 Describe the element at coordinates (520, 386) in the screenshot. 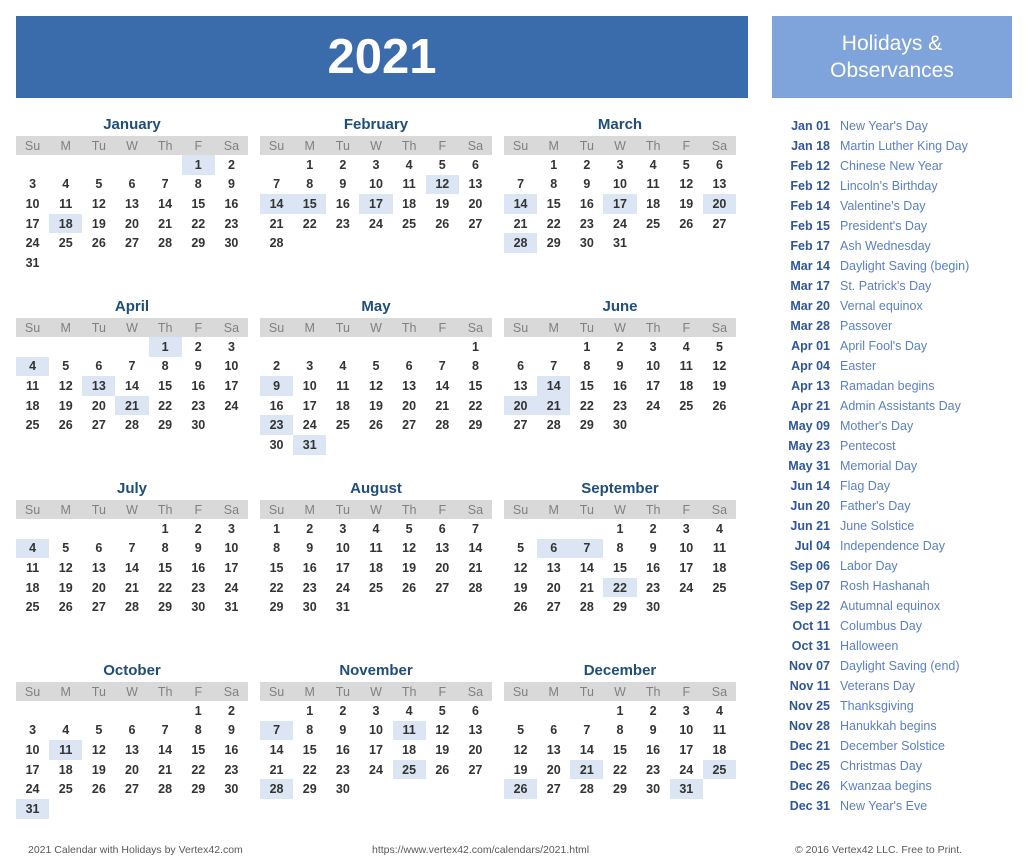

I see `day-cell: 13` at that location.